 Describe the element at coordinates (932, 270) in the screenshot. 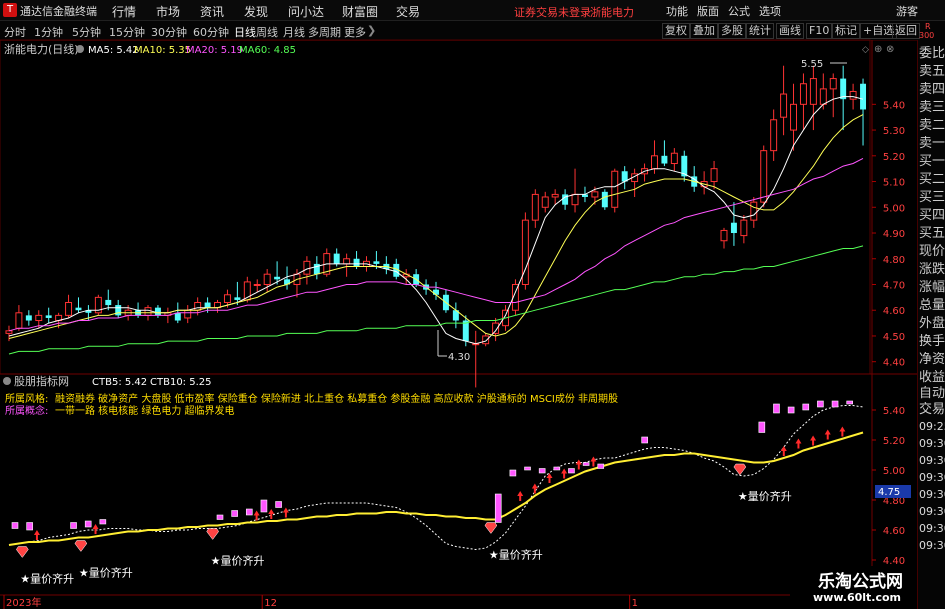

I see `side-item-change: 涨跌` at that location.